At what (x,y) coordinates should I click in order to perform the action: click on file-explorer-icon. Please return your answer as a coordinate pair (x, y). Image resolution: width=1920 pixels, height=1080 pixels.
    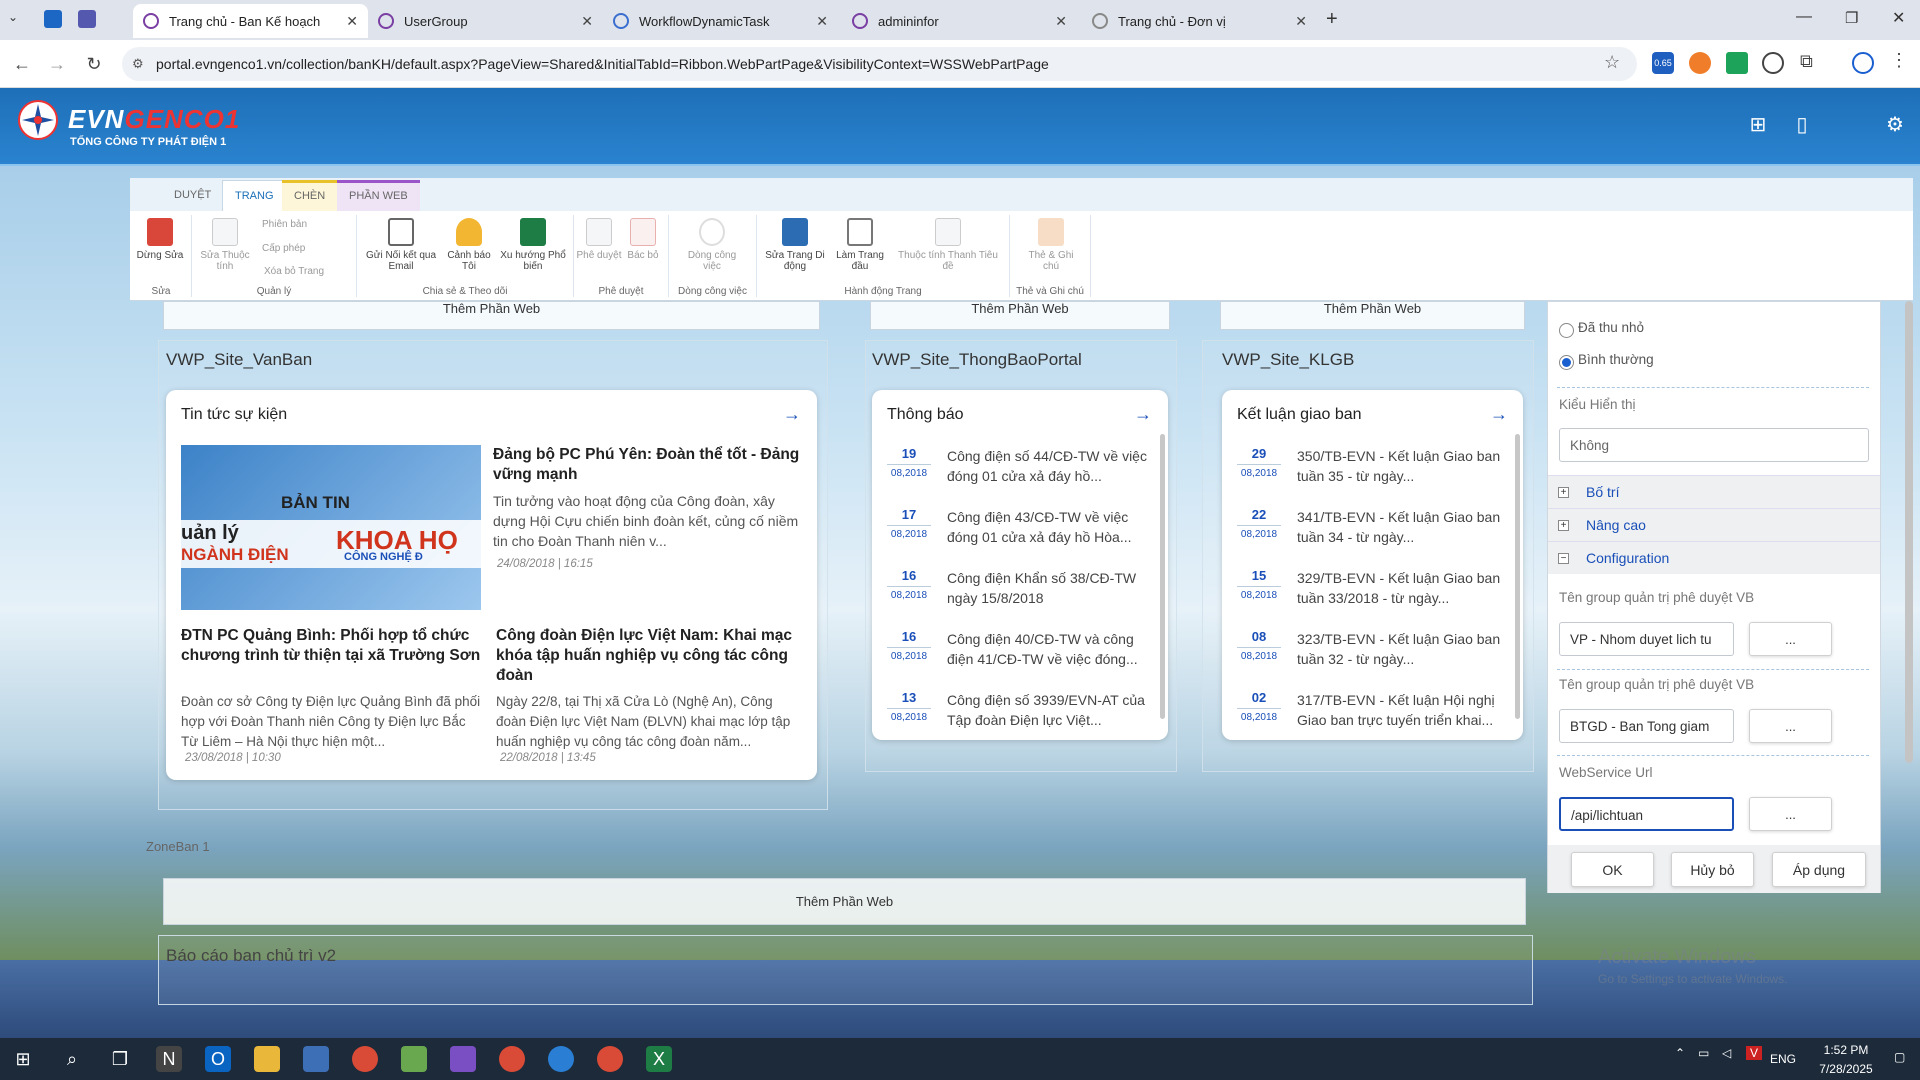
    Looking at the image, I should click on (267, 1059).